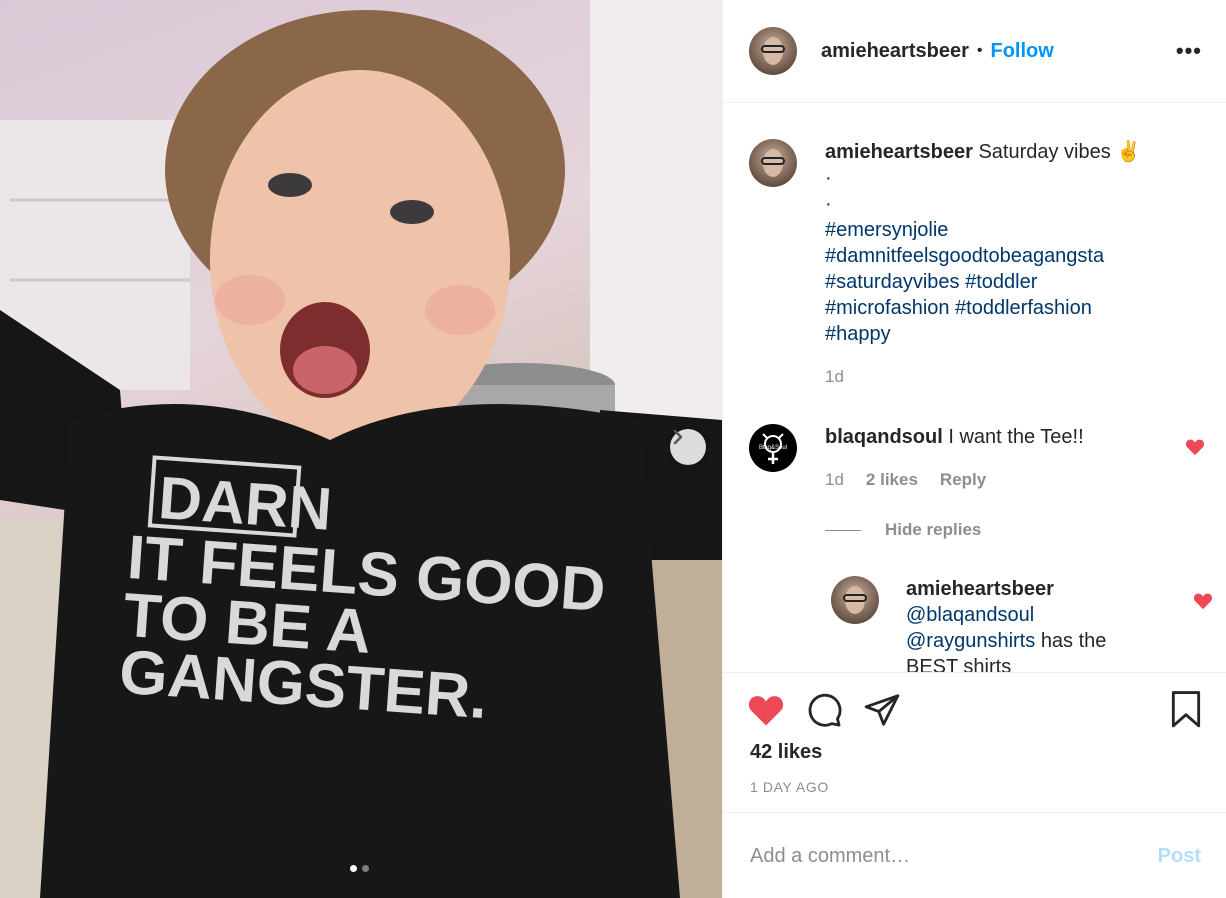  I want to click on hashtag-line-2: #damnitfeelsgoodtobeagangsta, so click(1005, 256).